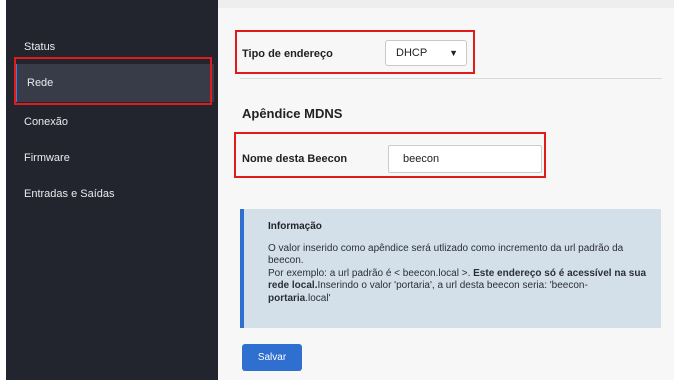 The image size is (674, 380). What do you see at coordinates (112, 158) in the screenshot?
I see `sidebar-item-firmware: Firmware` at bounding box center [112, 158].